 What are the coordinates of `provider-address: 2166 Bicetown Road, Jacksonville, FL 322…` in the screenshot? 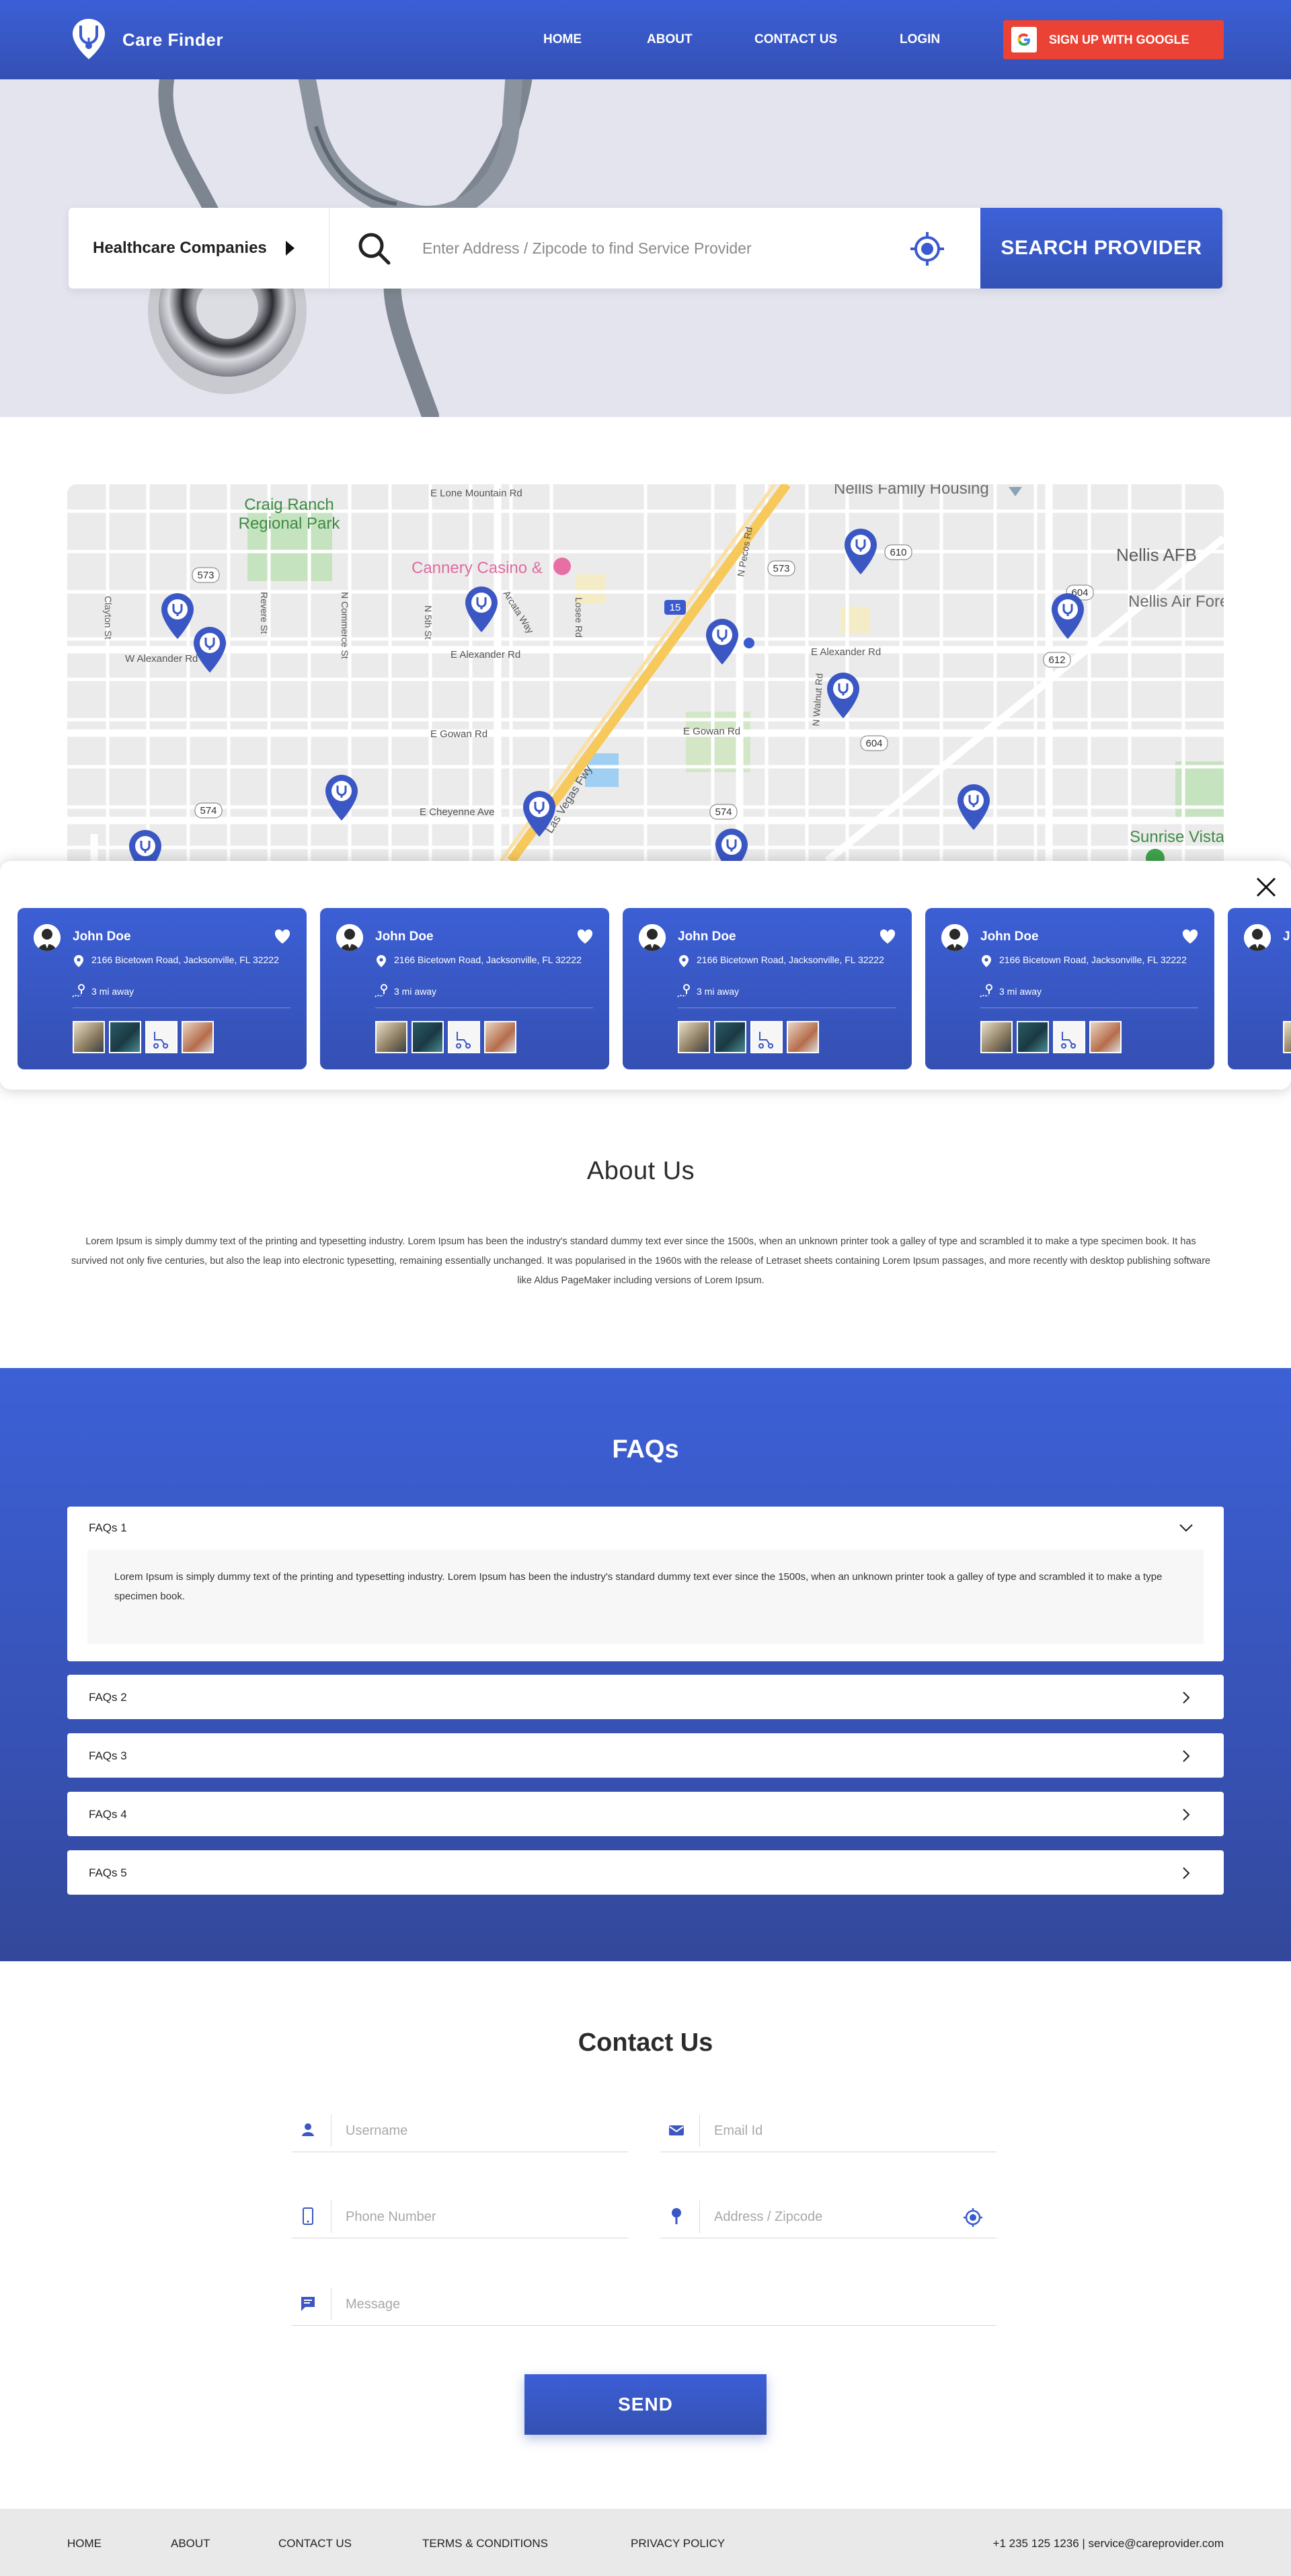 It's located at (185, 959).